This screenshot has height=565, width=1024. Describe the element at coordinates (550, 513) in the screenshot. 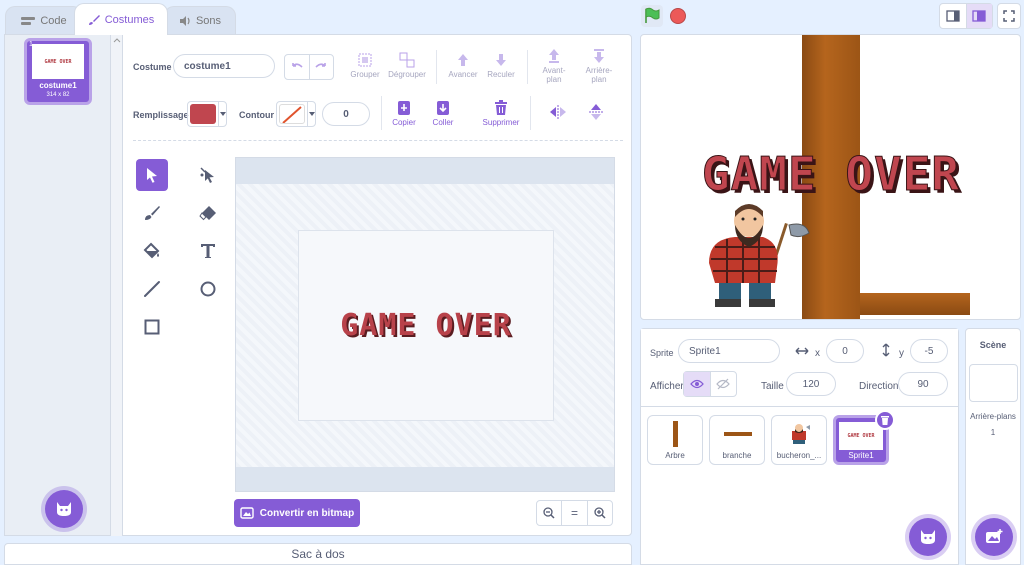

I see `zoom-out-button` at that location.